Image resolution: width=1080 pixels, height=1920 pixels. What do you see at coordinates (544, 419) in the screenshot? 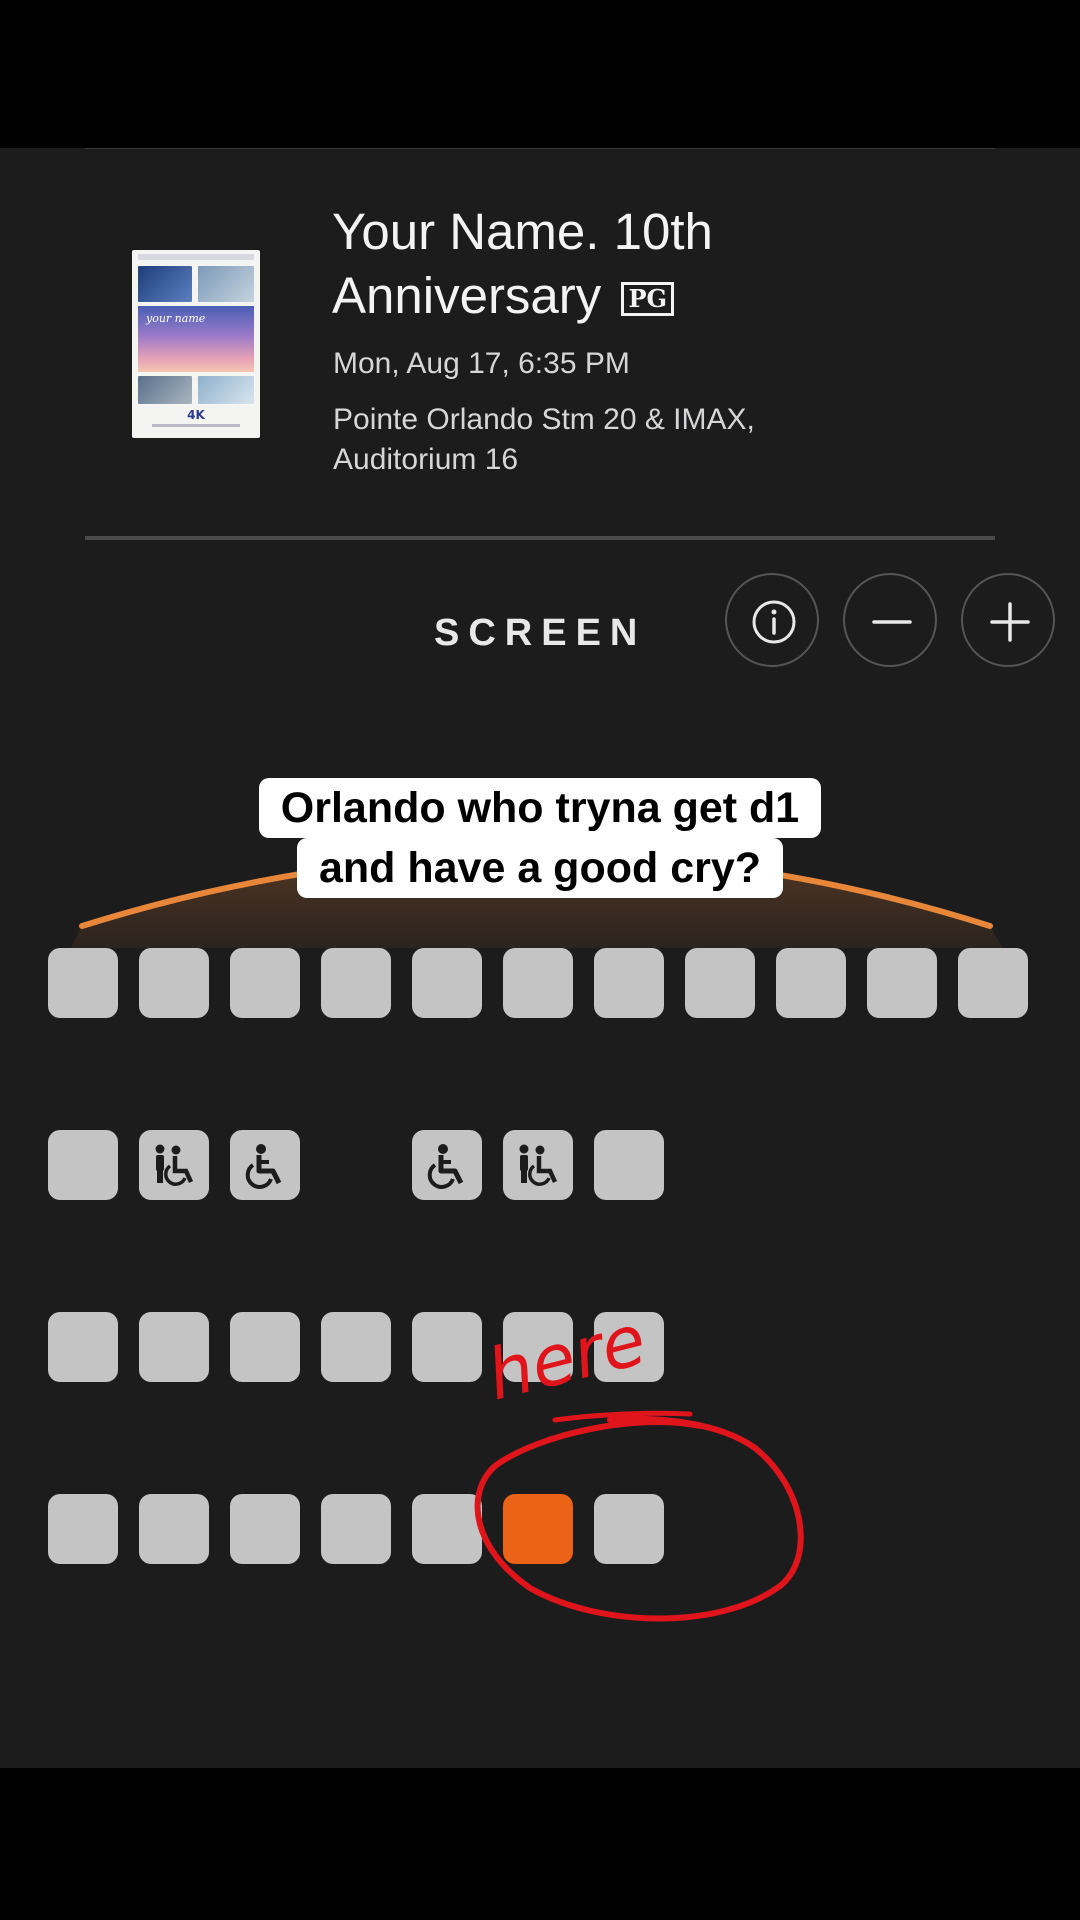
I see `theater-name: Pointe Orlando Stm 20 & IMAX,` at bounding box center [544, 419].